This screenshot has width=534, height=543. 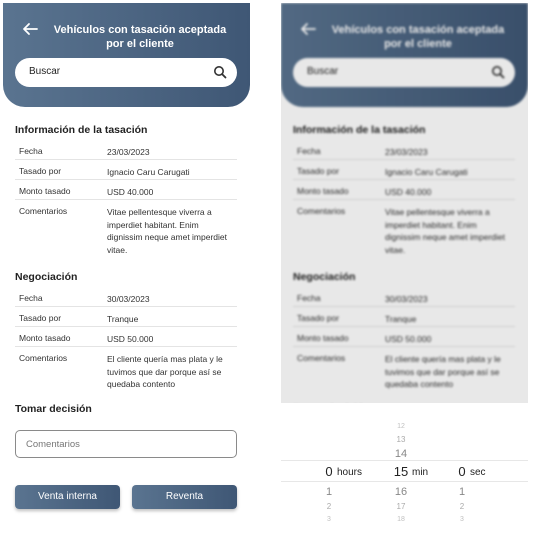 What do you see at coordinates (184, 497) in the screenshot?
I see `reventa-button: Reventa` at bounding box center [184, 497].